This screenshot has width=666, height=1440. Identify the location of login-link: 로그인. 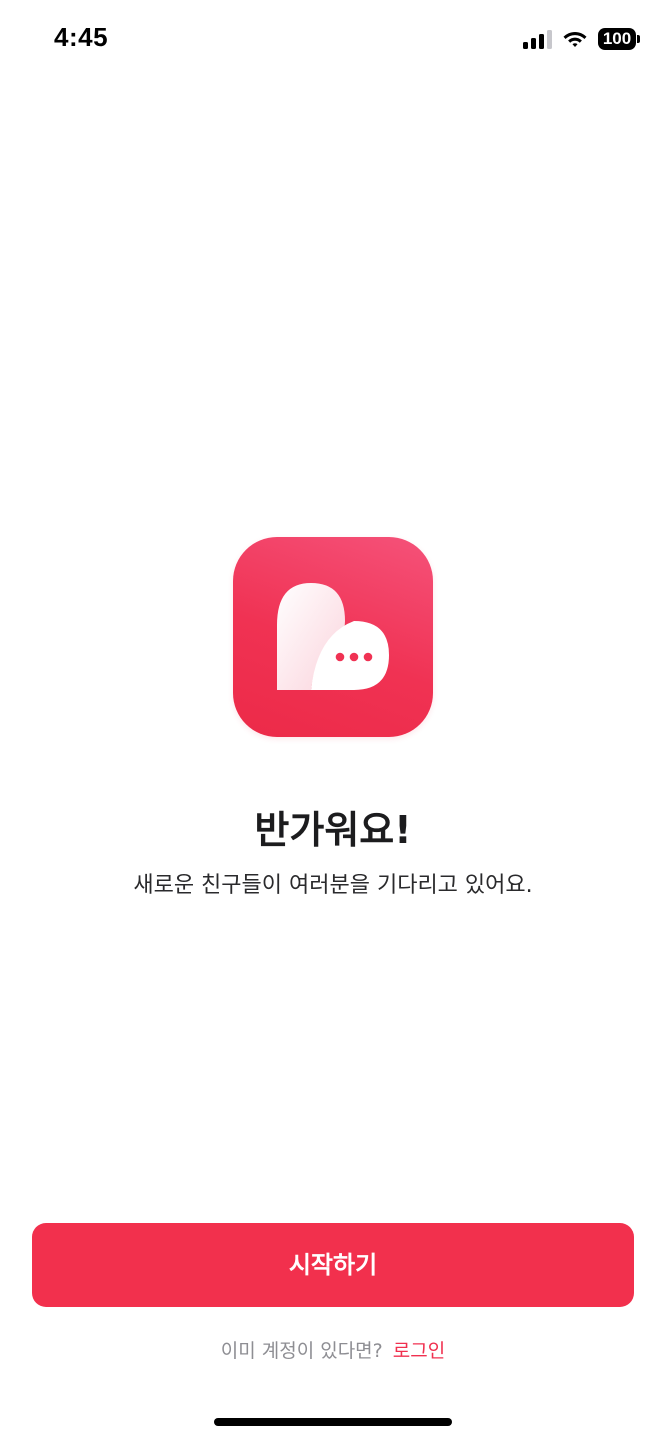
(419, 1351).